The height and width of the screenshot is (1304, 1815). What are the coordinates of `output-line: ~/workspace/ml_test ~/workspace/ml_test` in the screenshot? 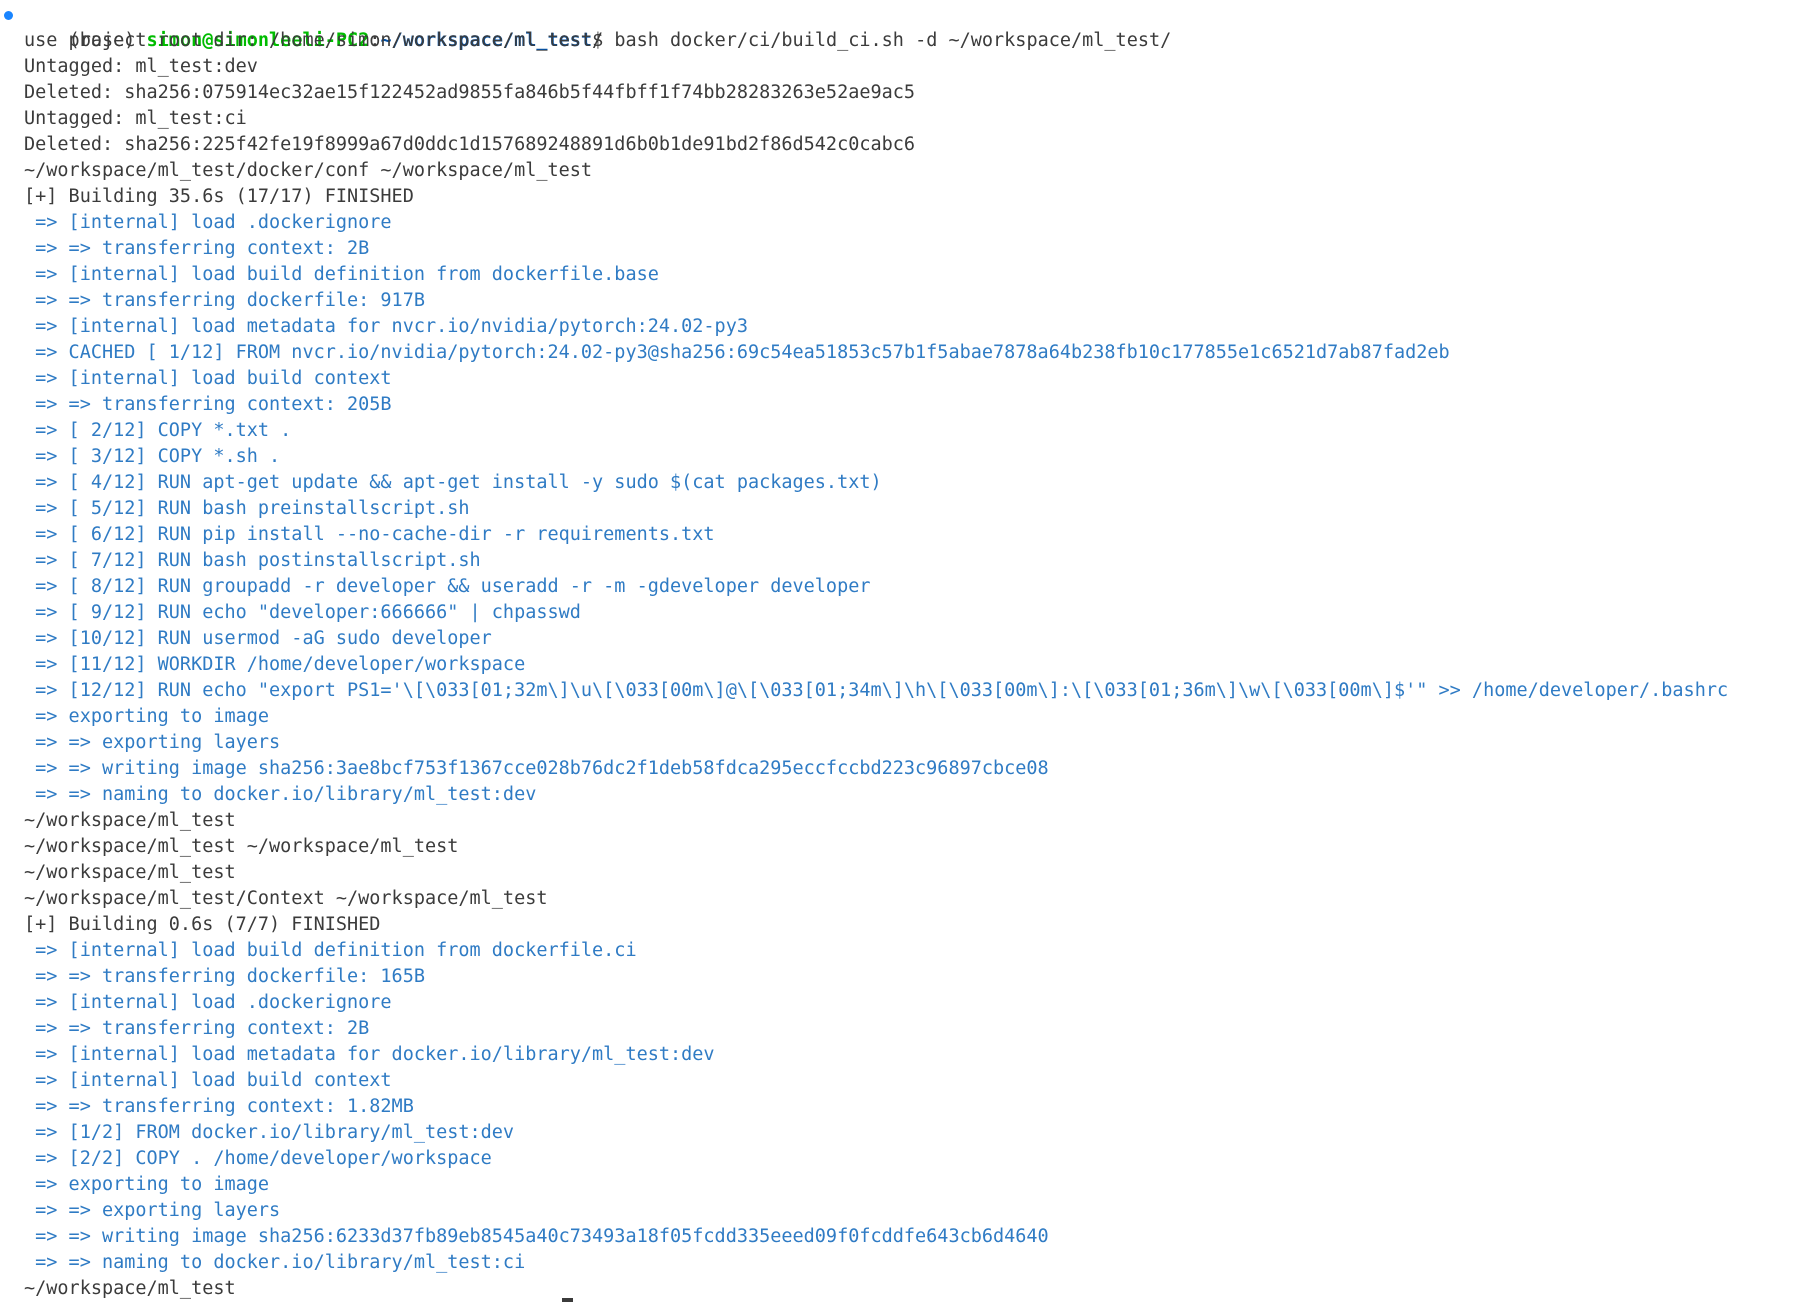 It's located at (241, 846).